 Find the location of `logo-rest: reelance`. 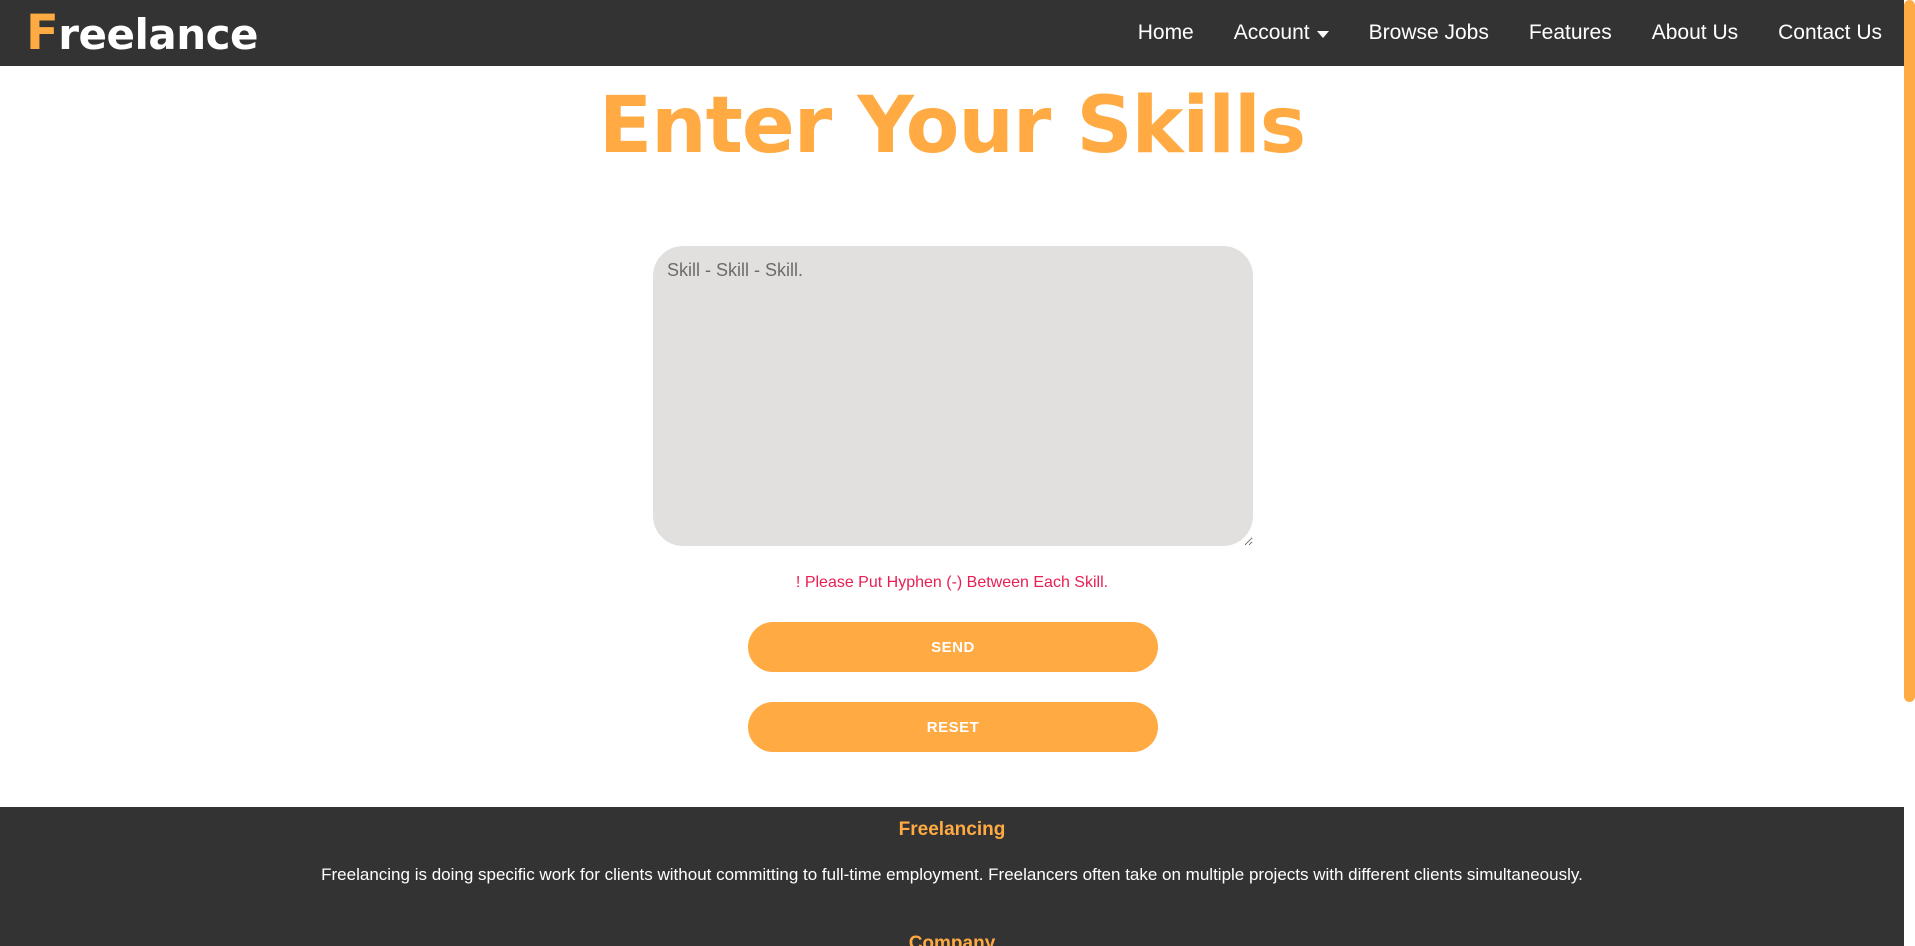

logo-rest: reelance is located at coordinates (158, 34).